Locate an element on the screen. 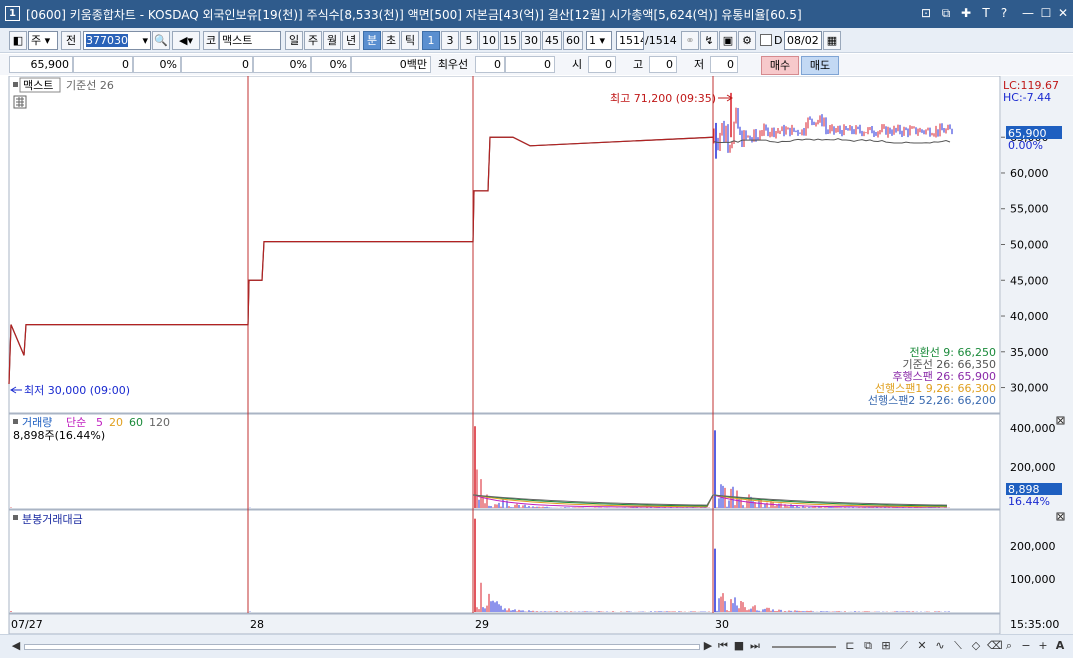  volume-legend-ma20: 20 is located at coordinates (116, 422).